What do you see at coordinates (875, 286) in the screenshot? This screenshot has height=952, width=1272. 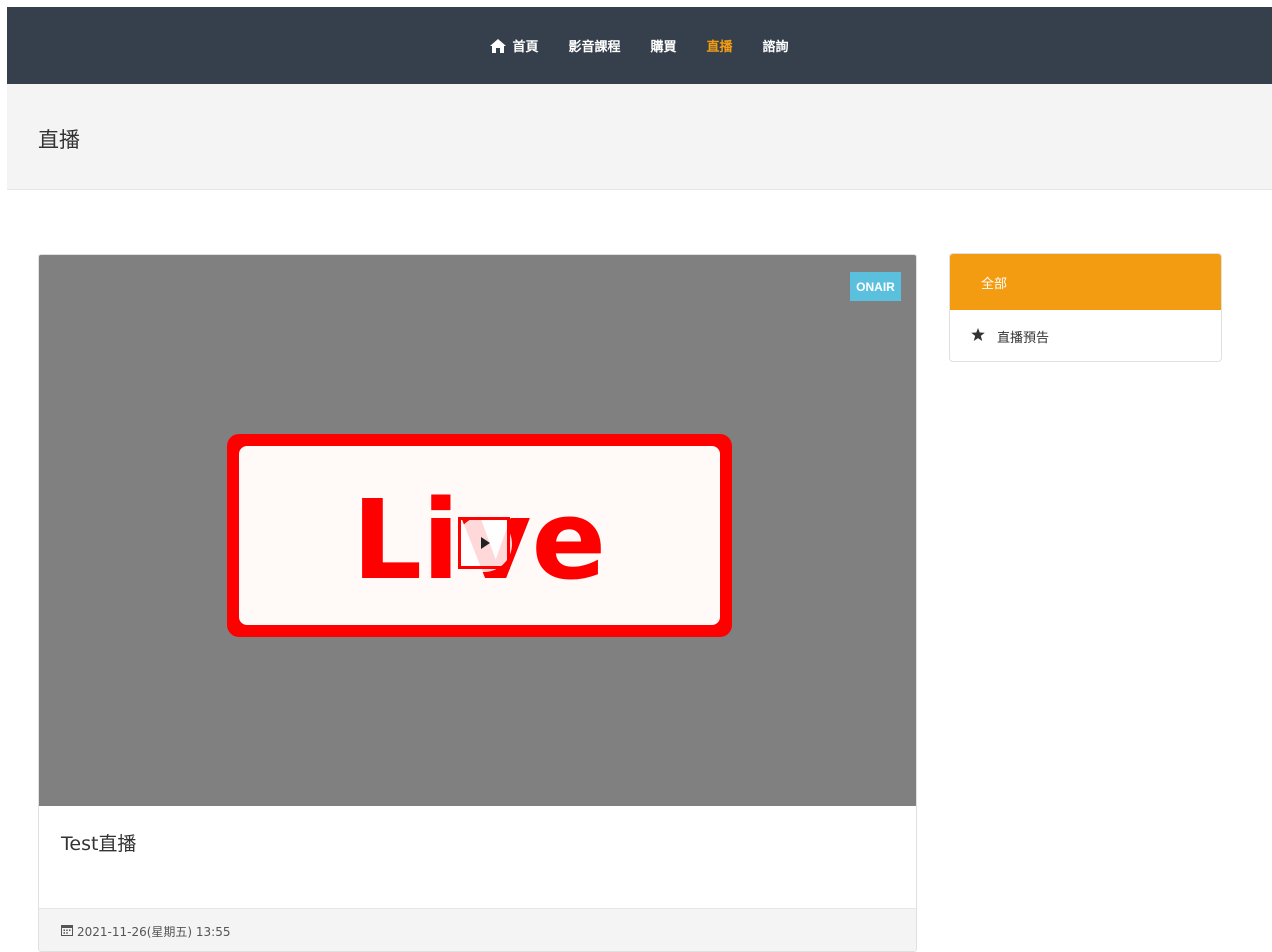 I see `onair-badge: ONAIR` at bounding box center [875, 286].